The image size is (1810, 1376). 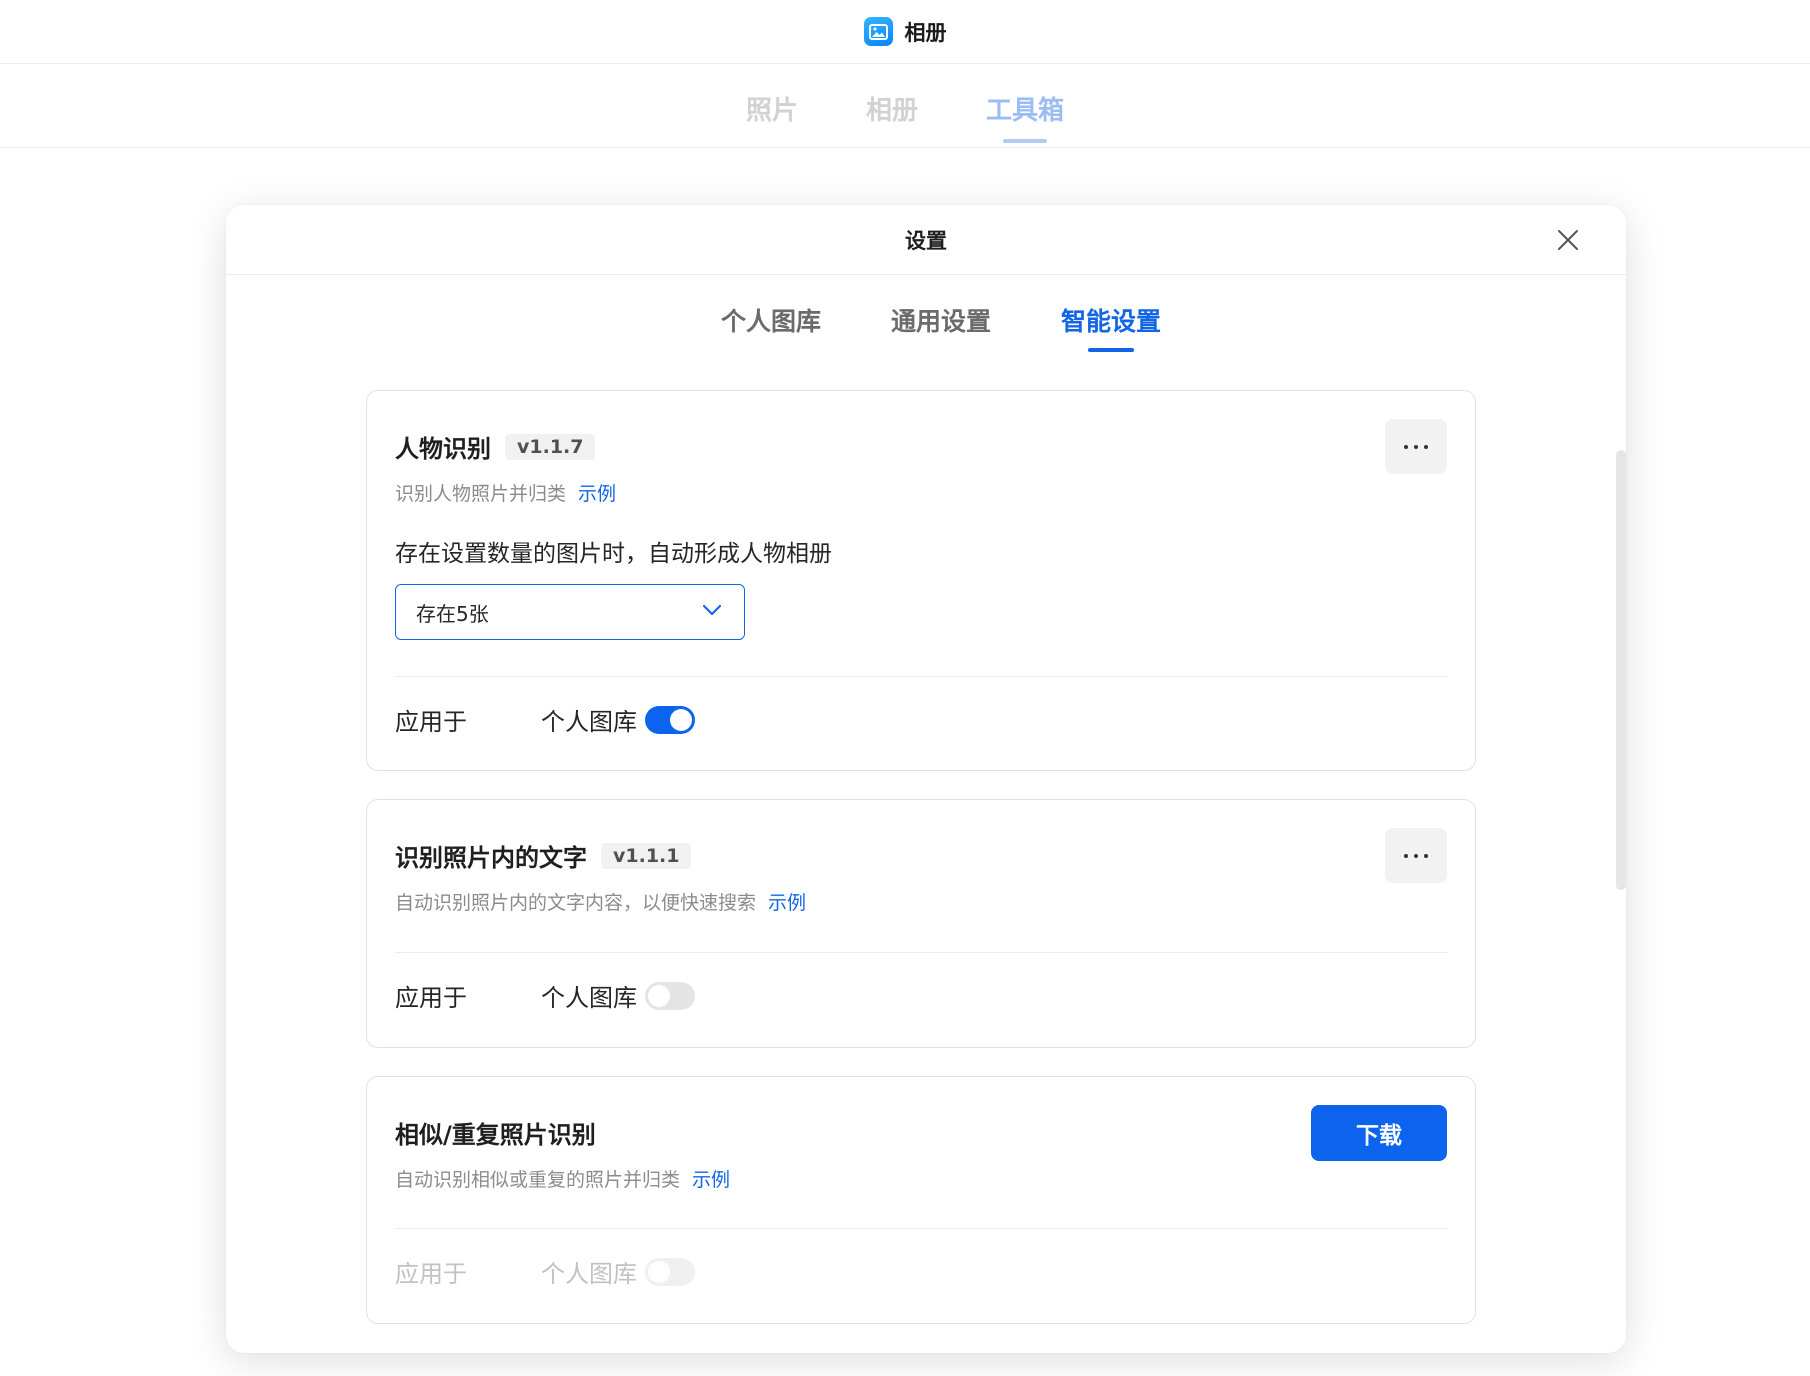 I want to click on card-title-row: 相似/重复照片识别, so click(x=495, y=1132).